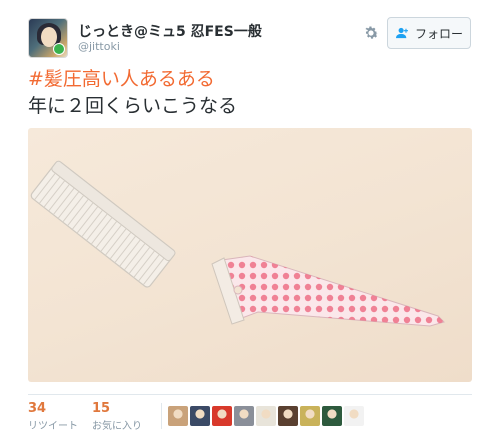  I want to click on follow-label: フォロー, so click(438, 33).